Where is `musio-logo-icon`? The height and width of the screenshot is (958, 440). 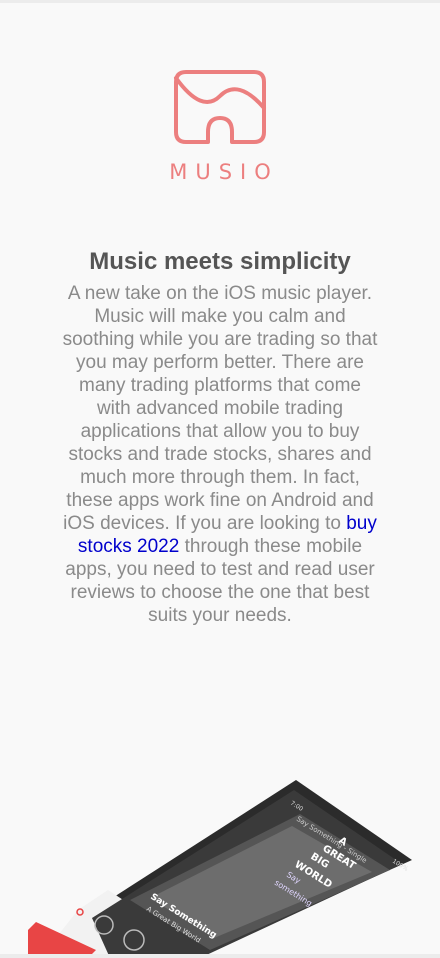 musio-logo-icon is located at coordinates (220, 107).